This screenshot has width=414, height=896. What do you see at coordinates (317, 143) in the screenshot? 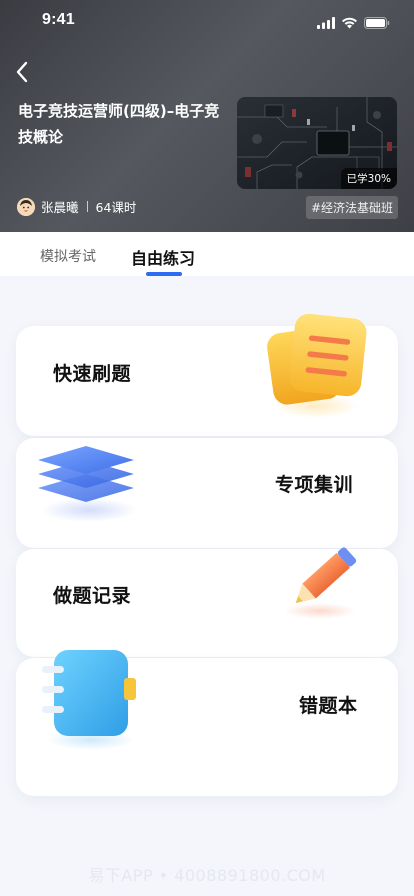
I see `course-thumbnail: 已学30%` at bounding box center [317, 143].